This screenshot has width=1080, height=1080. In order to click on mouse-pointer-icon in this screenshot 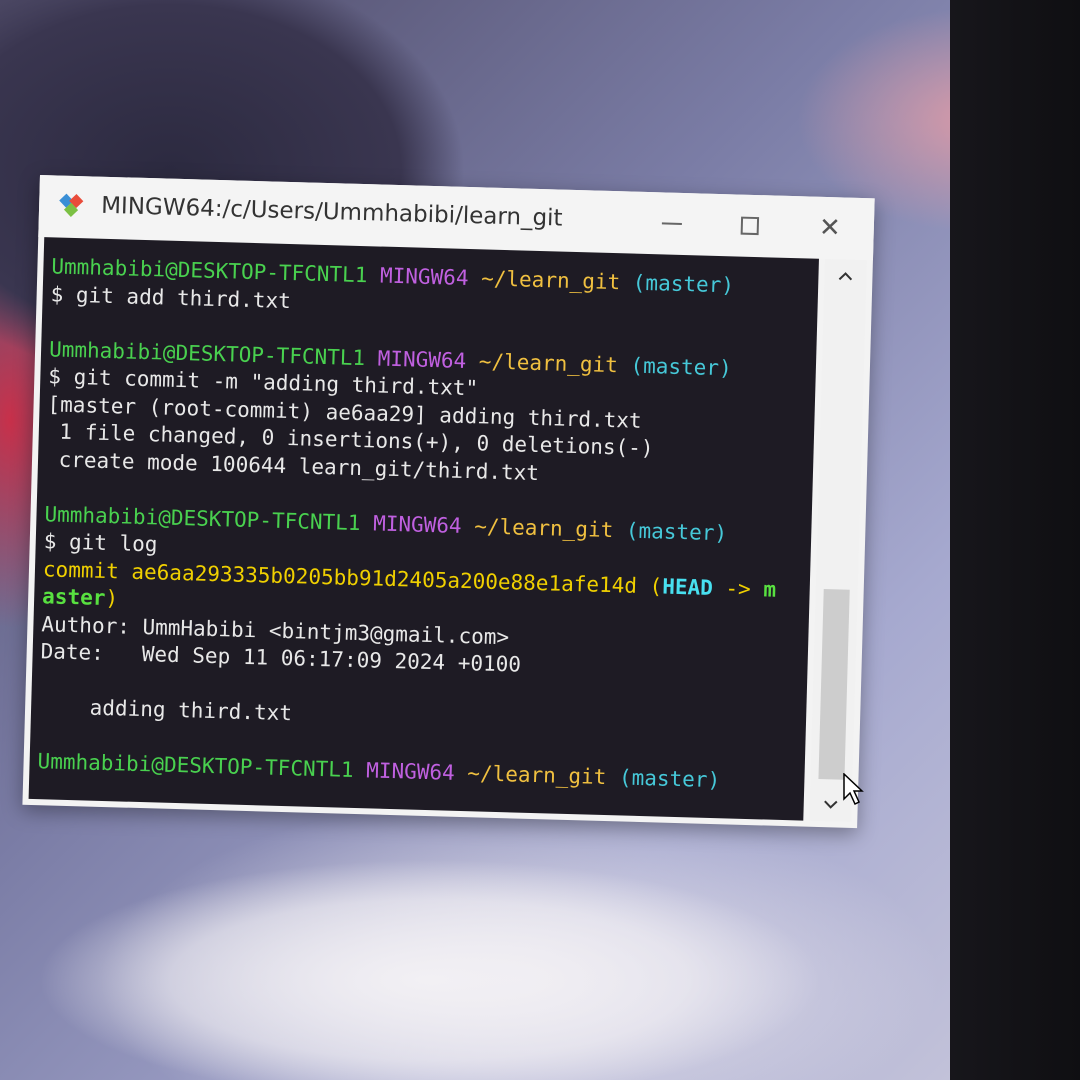, I will do `click(853, 789)`.